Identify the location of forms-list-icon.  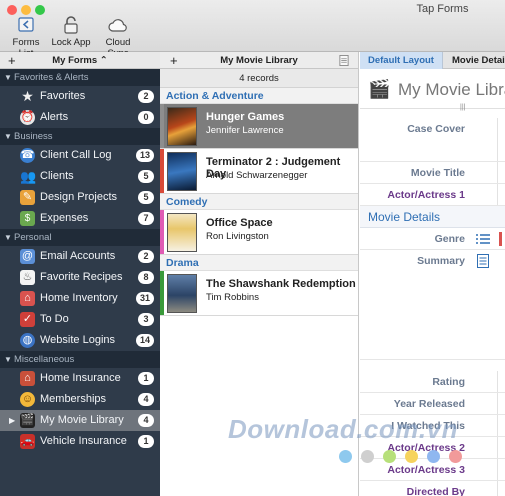
(26, 24).